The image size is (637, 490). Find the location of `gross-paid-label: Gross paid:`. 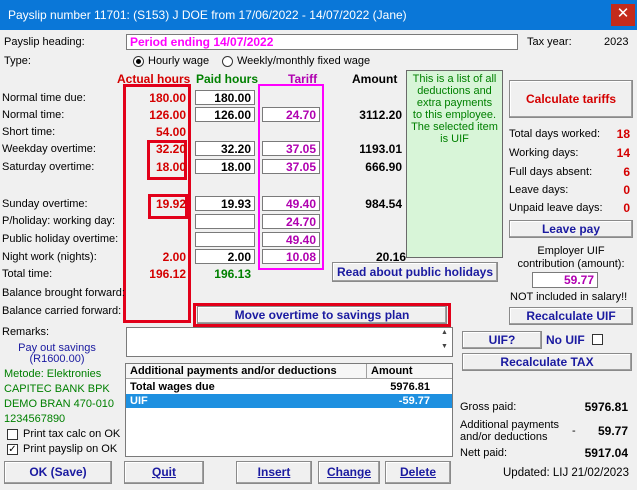

gross-paid-label: Gross paid: is located at coordinates (488, 407).